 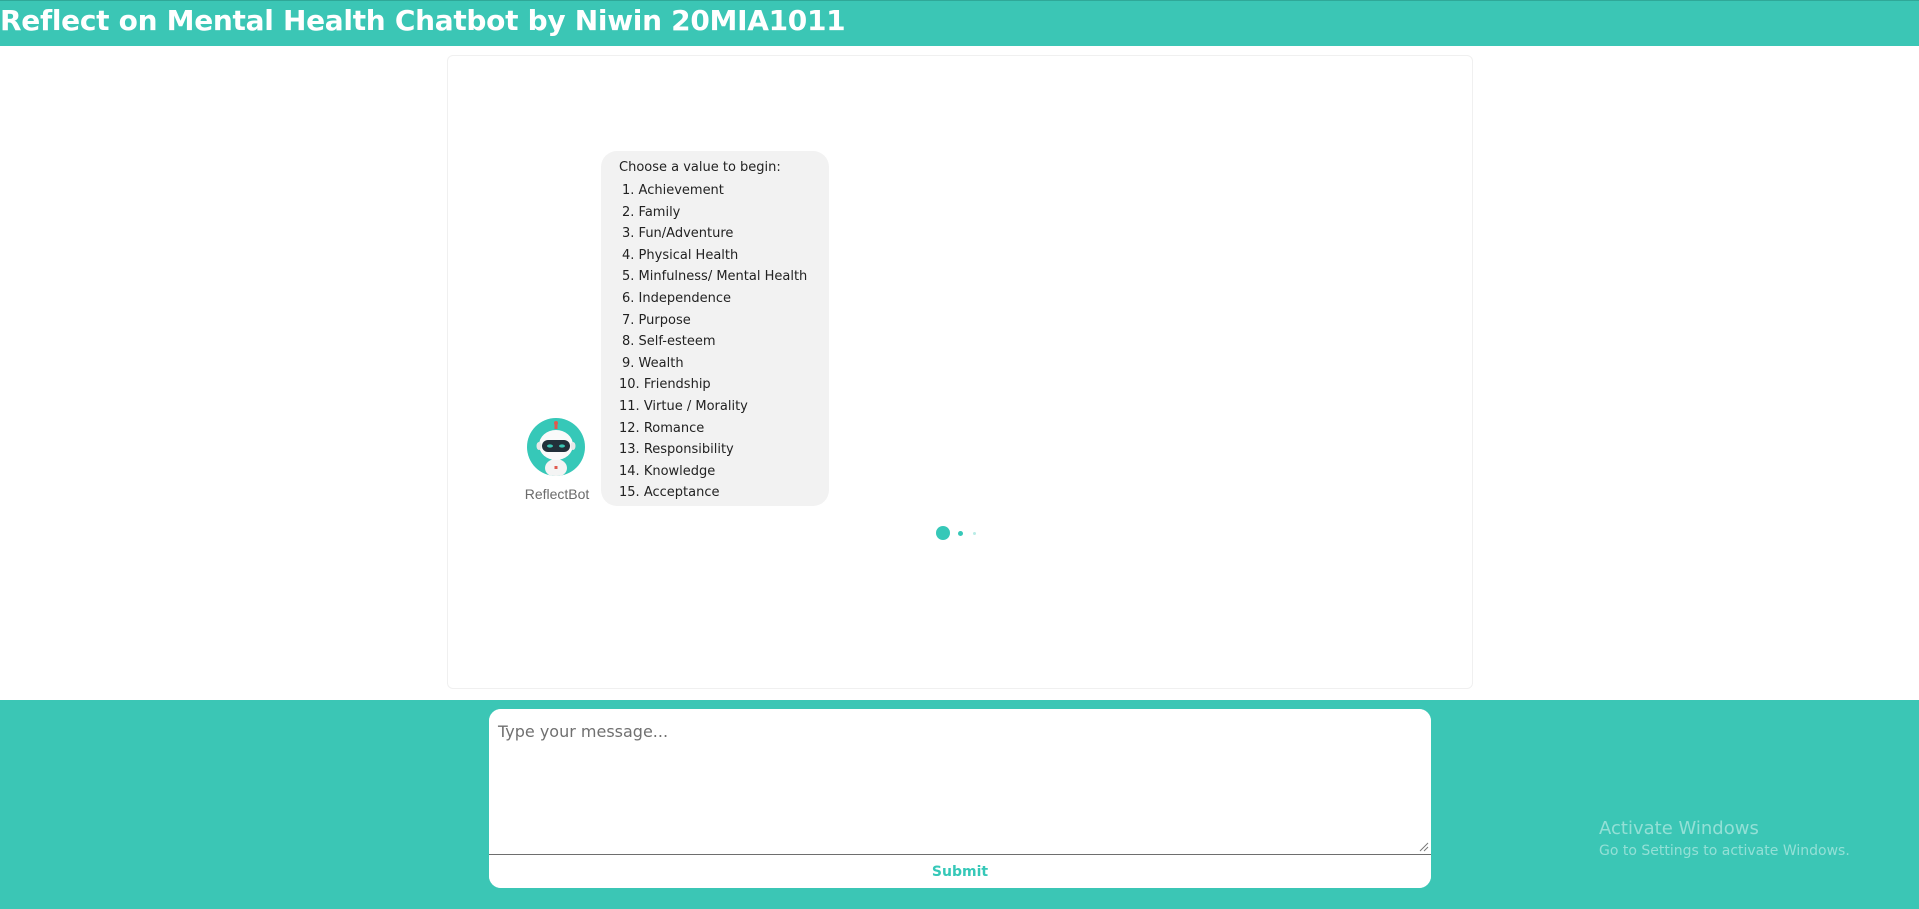 What do you see at coordinates (678, 234) in the screenshot?
I see `list-item: 3. Fun/Adventure` at bounding box center [678, 234].